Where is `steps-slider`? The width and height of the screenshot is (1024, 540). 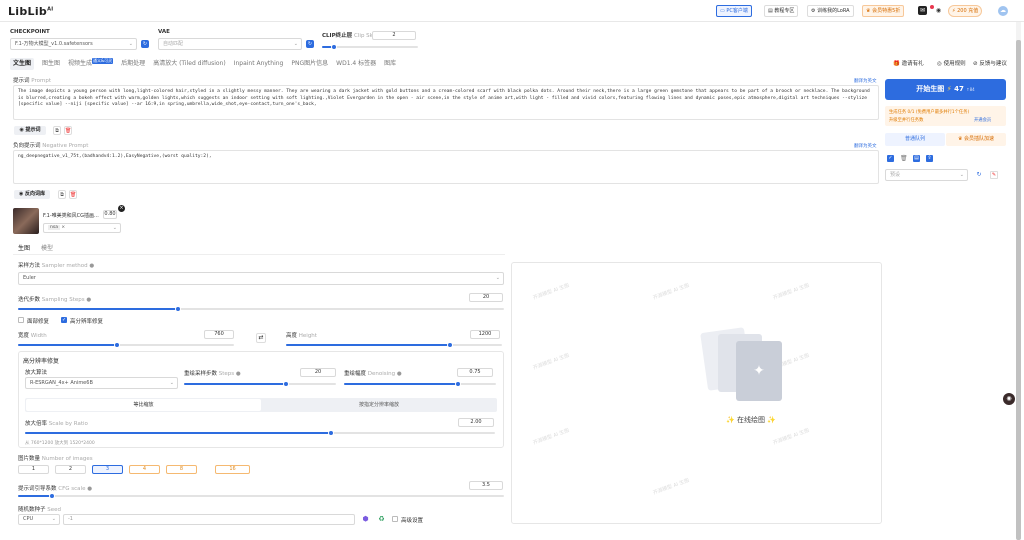
steps-slider is located at coordinates (261, 309).